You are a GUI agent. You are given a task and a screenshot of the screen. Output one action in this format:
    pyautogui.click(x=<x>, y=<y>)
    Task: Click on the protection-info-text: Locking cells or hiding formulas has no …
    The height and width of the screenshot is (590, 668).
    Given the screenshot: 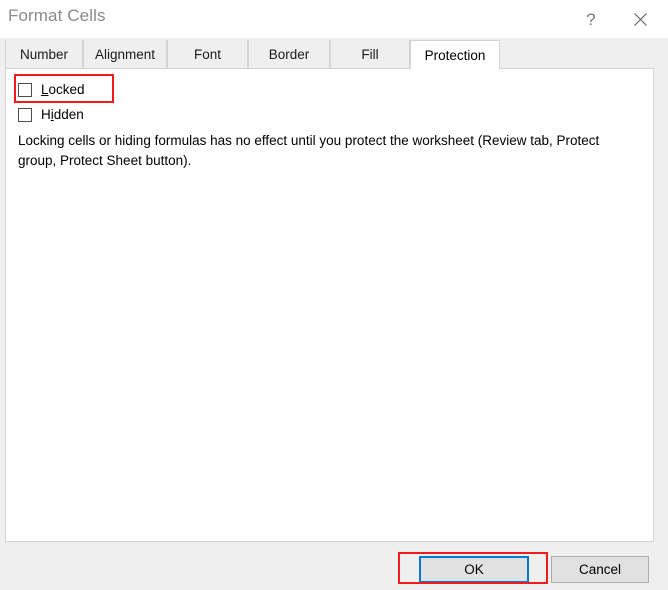 What is the action you would take?
    pyautogui.click(x=309, y=150)
    